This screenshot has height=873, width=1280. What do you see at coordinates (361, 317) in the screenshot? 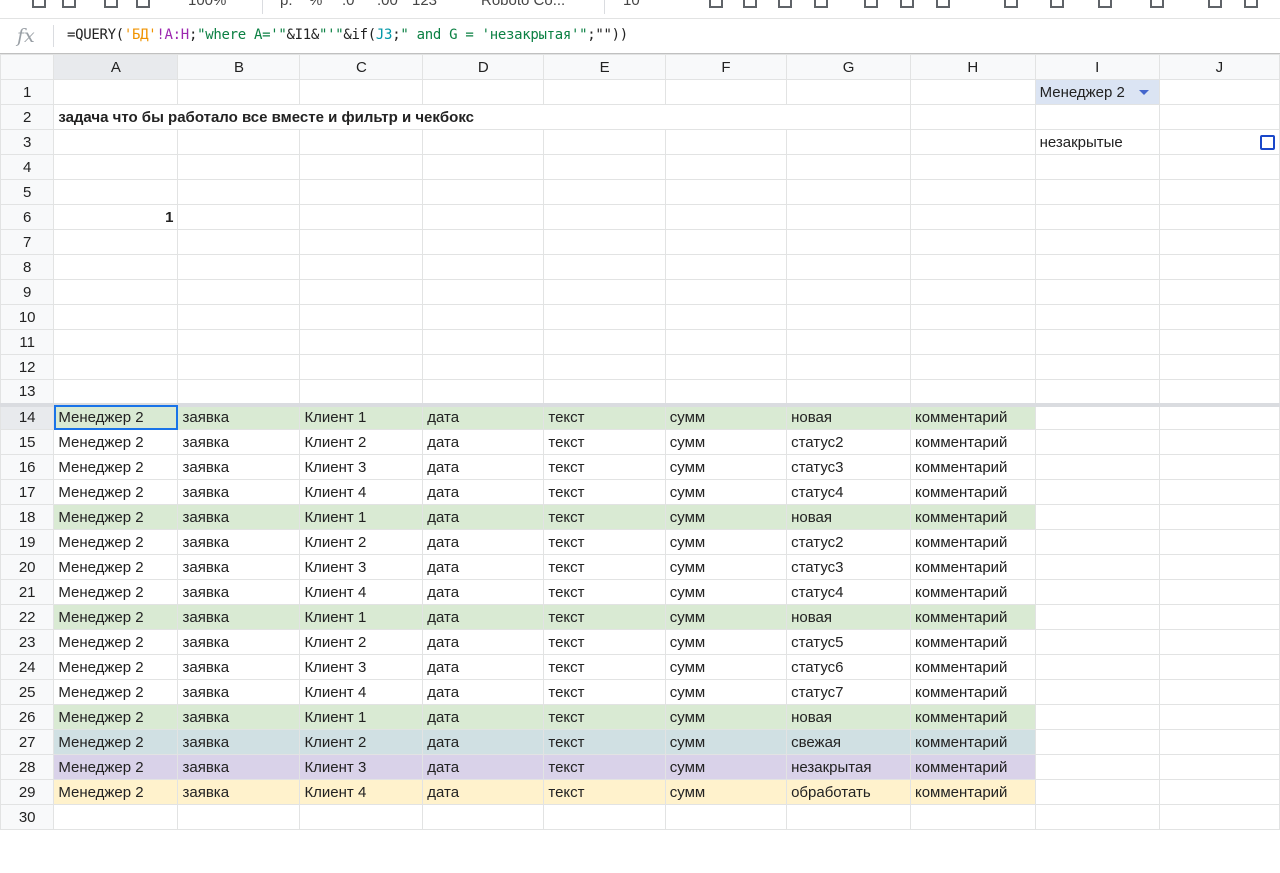
I see `cell-c10` at bounding box center [361, 317].